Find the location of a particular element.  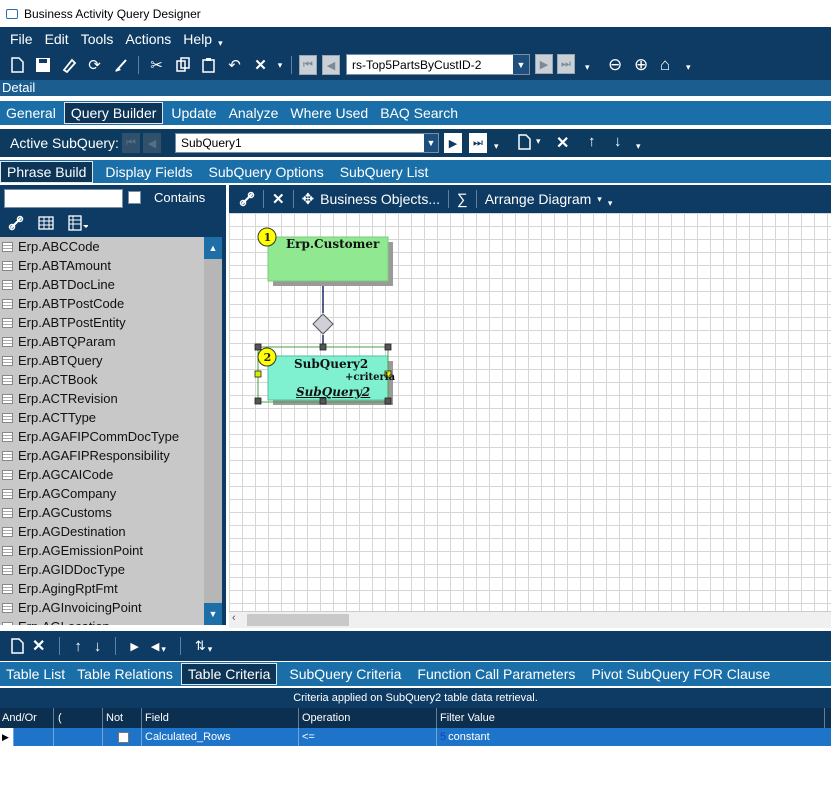

list-item: Erp.ACTType is located at coordinates (102, 417).